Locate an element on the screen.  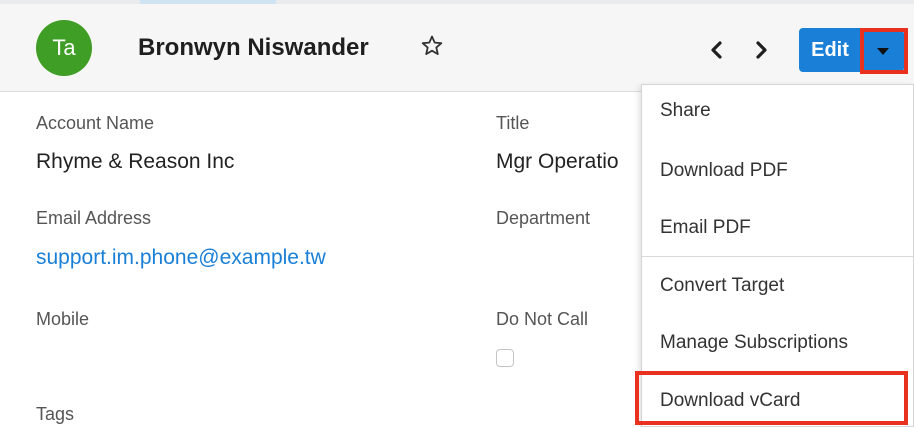
tags-label: Tags is located at coordinates (55, 414).